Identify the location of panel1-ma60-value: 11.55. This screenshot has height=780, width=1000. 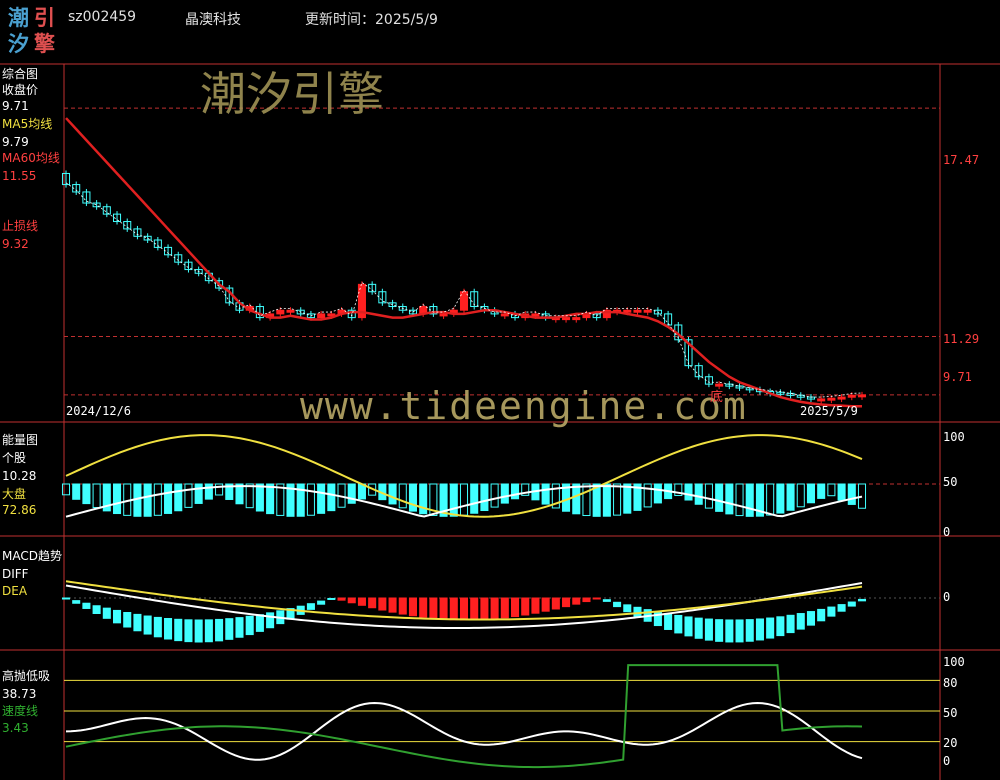
(19, 176).